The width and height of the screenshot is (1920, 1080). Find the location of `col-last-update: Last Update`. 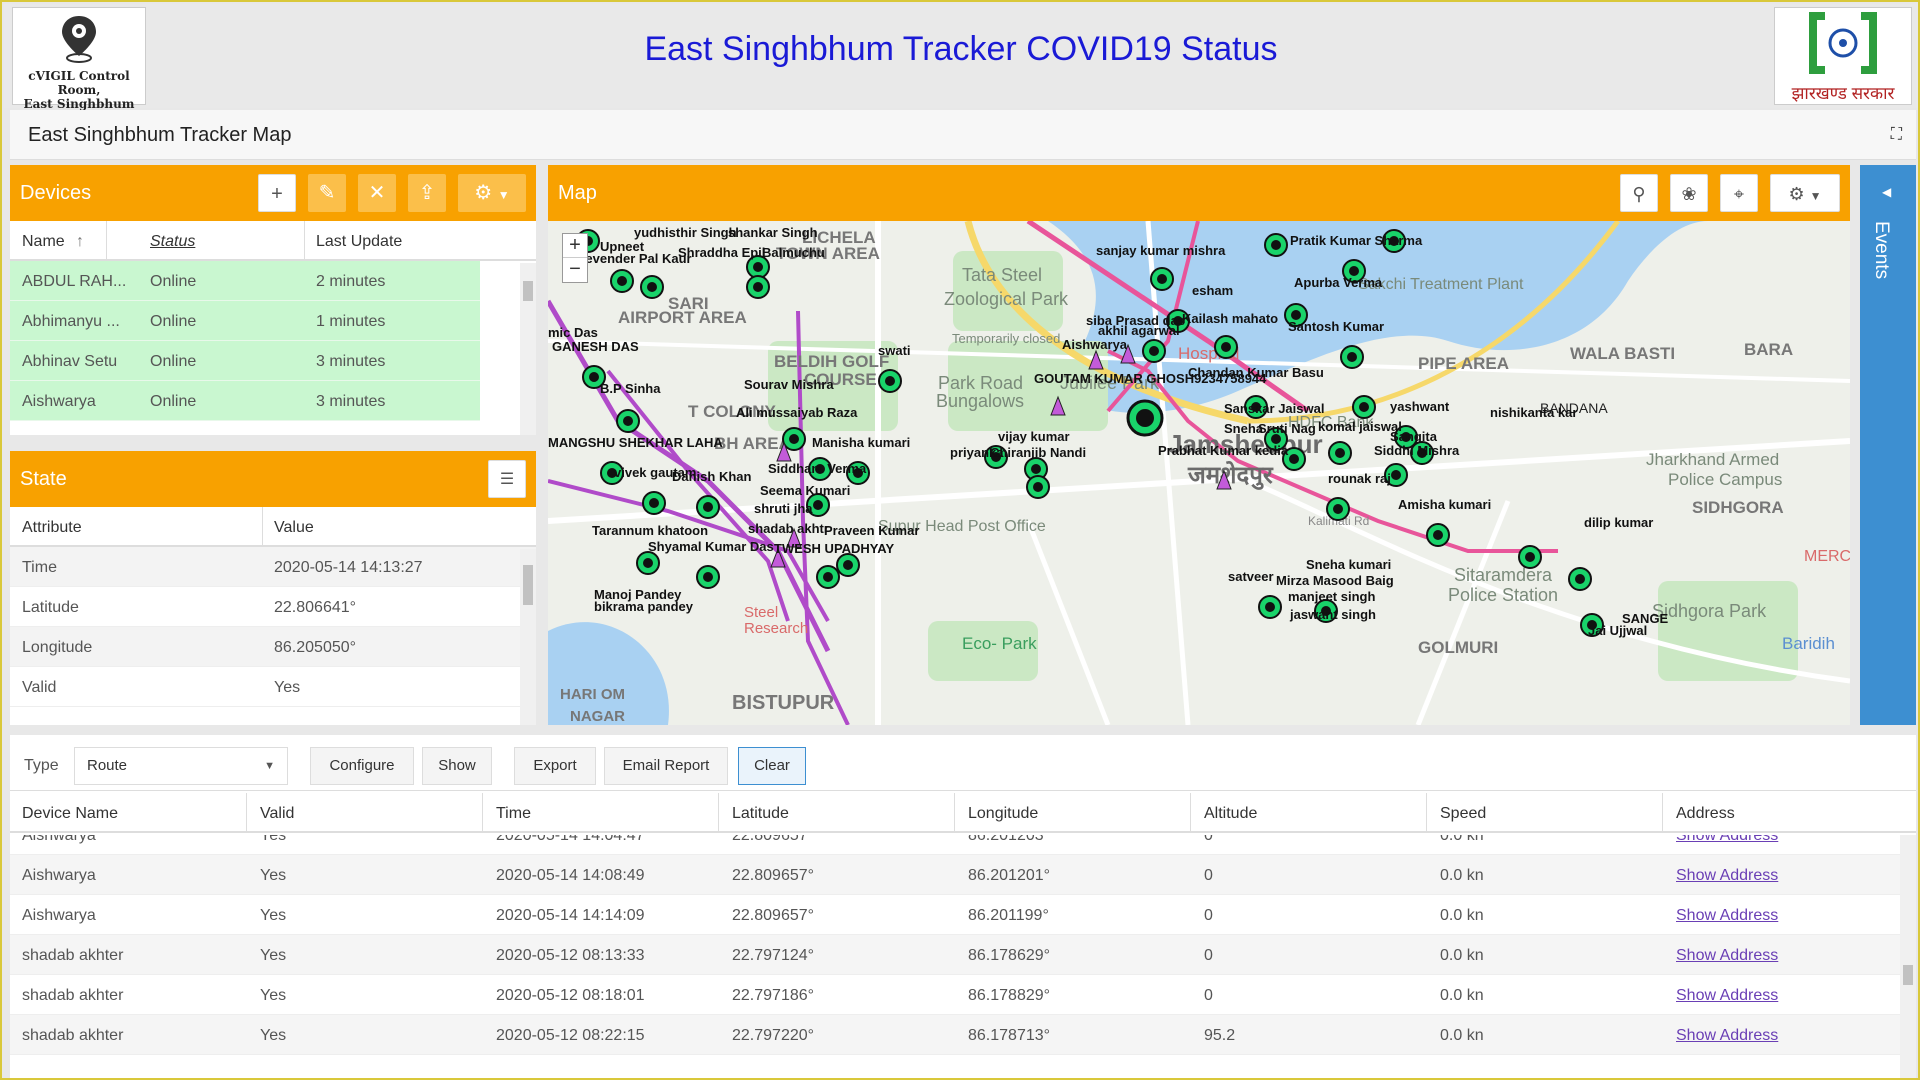

col-last-update: Last Update is located at coordinates (359, 242).